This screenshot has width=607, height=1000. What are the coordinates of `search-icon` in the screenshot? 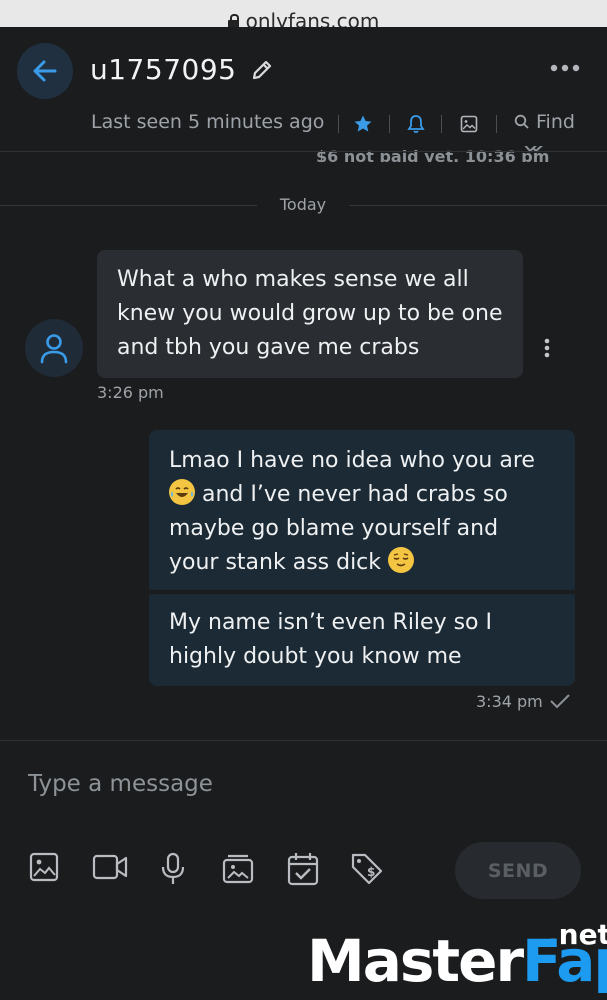 It's located at (521, 121).